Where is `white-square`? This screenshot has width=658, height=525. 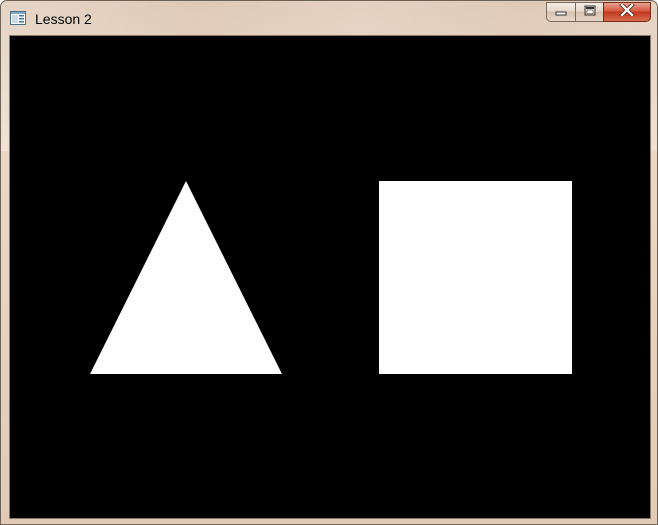 white-square is located at coordinates (475, 277).